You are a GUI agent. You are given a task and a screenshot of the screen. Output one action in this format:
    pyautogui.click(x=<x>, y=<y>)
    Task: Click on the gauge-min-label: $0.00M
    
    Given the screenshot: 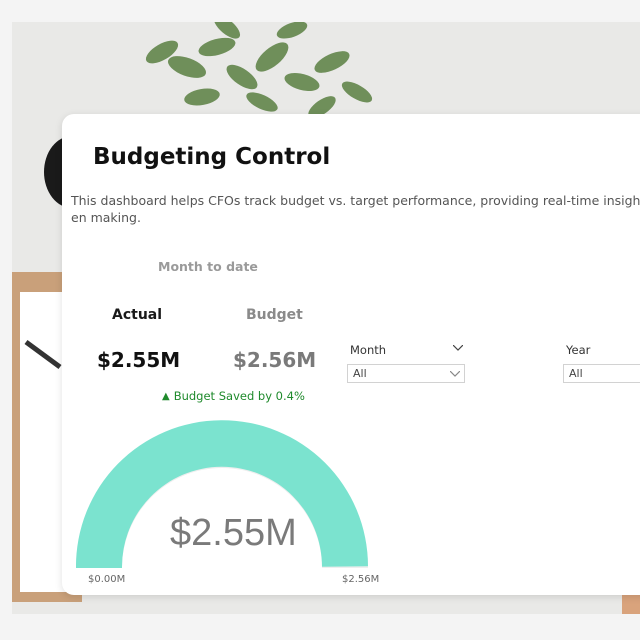 What is the action you would take?
    pyautogui.click(x=107, y=579)
    